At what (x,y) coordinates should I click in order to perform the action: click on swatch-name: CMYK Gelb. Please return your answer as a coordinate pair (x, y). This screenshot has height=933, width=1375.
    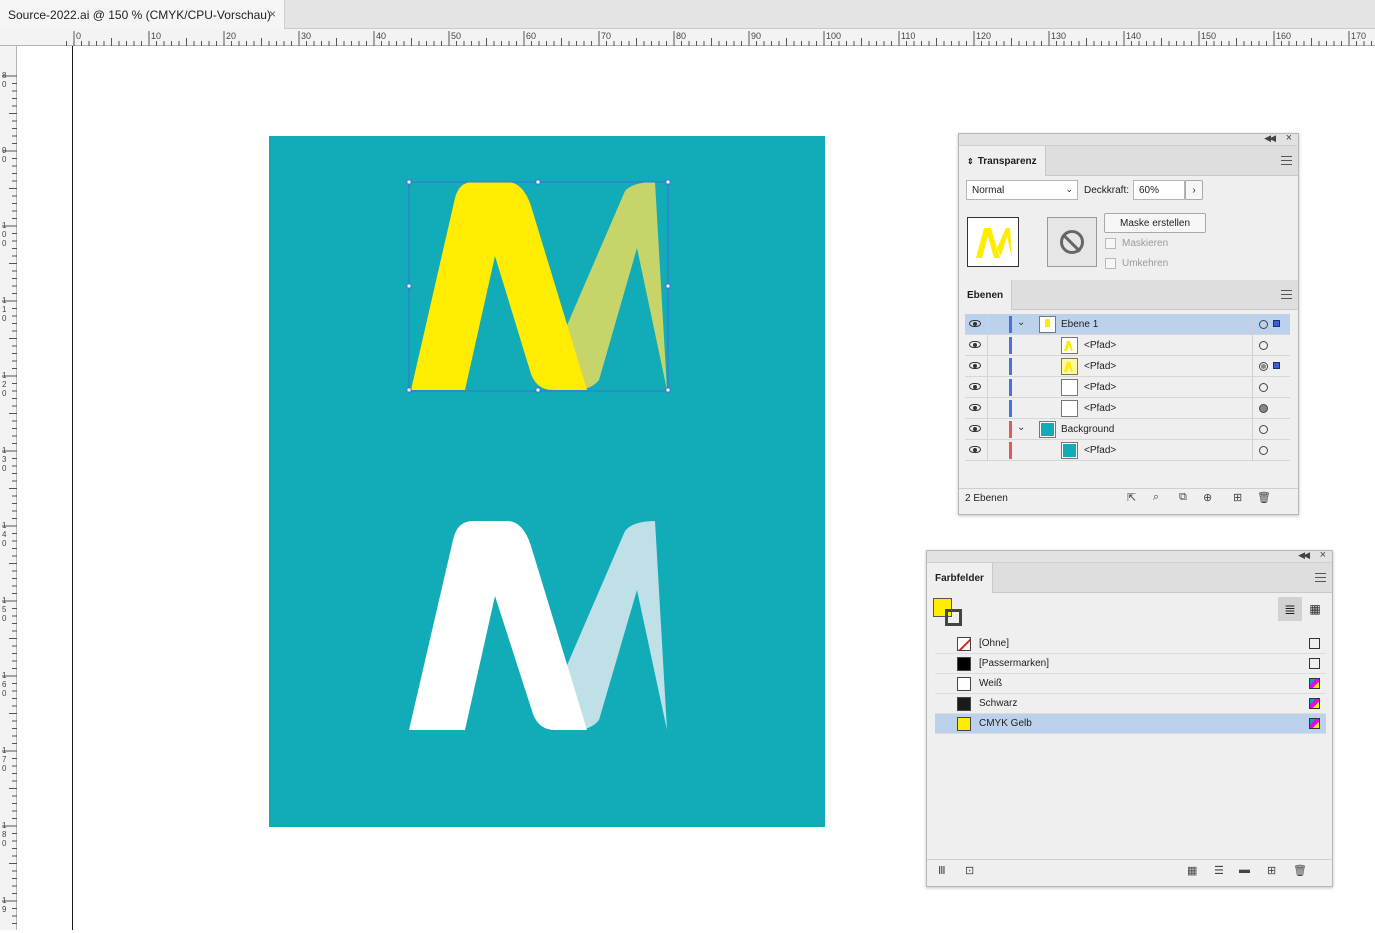
    Looking at the image, I should click on (1005, 723).